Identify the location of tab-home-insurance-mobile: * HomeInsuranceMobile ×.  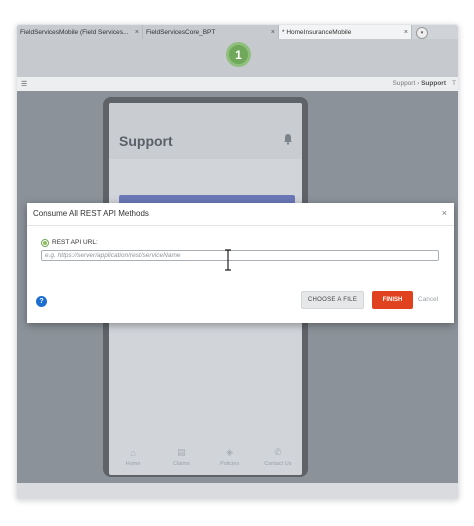
(345, 32).